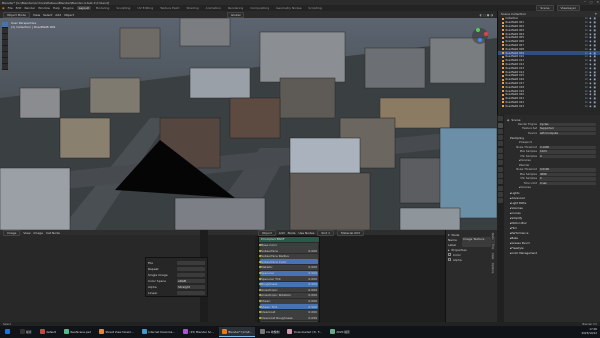 This screenshot has width=600, height=338. I want to click on workspace-tab-layout: Layout, so click(83, 8).